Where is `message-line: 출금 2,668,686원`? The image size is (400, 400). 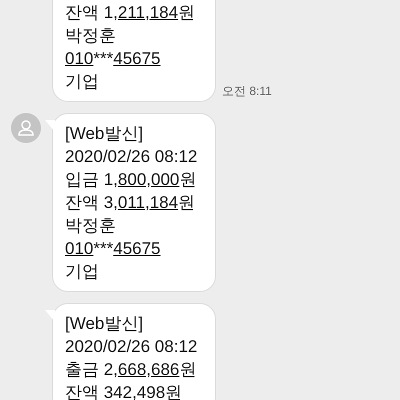
message-line: 출금 2,668,686원 is located at coordinates (131, 370).